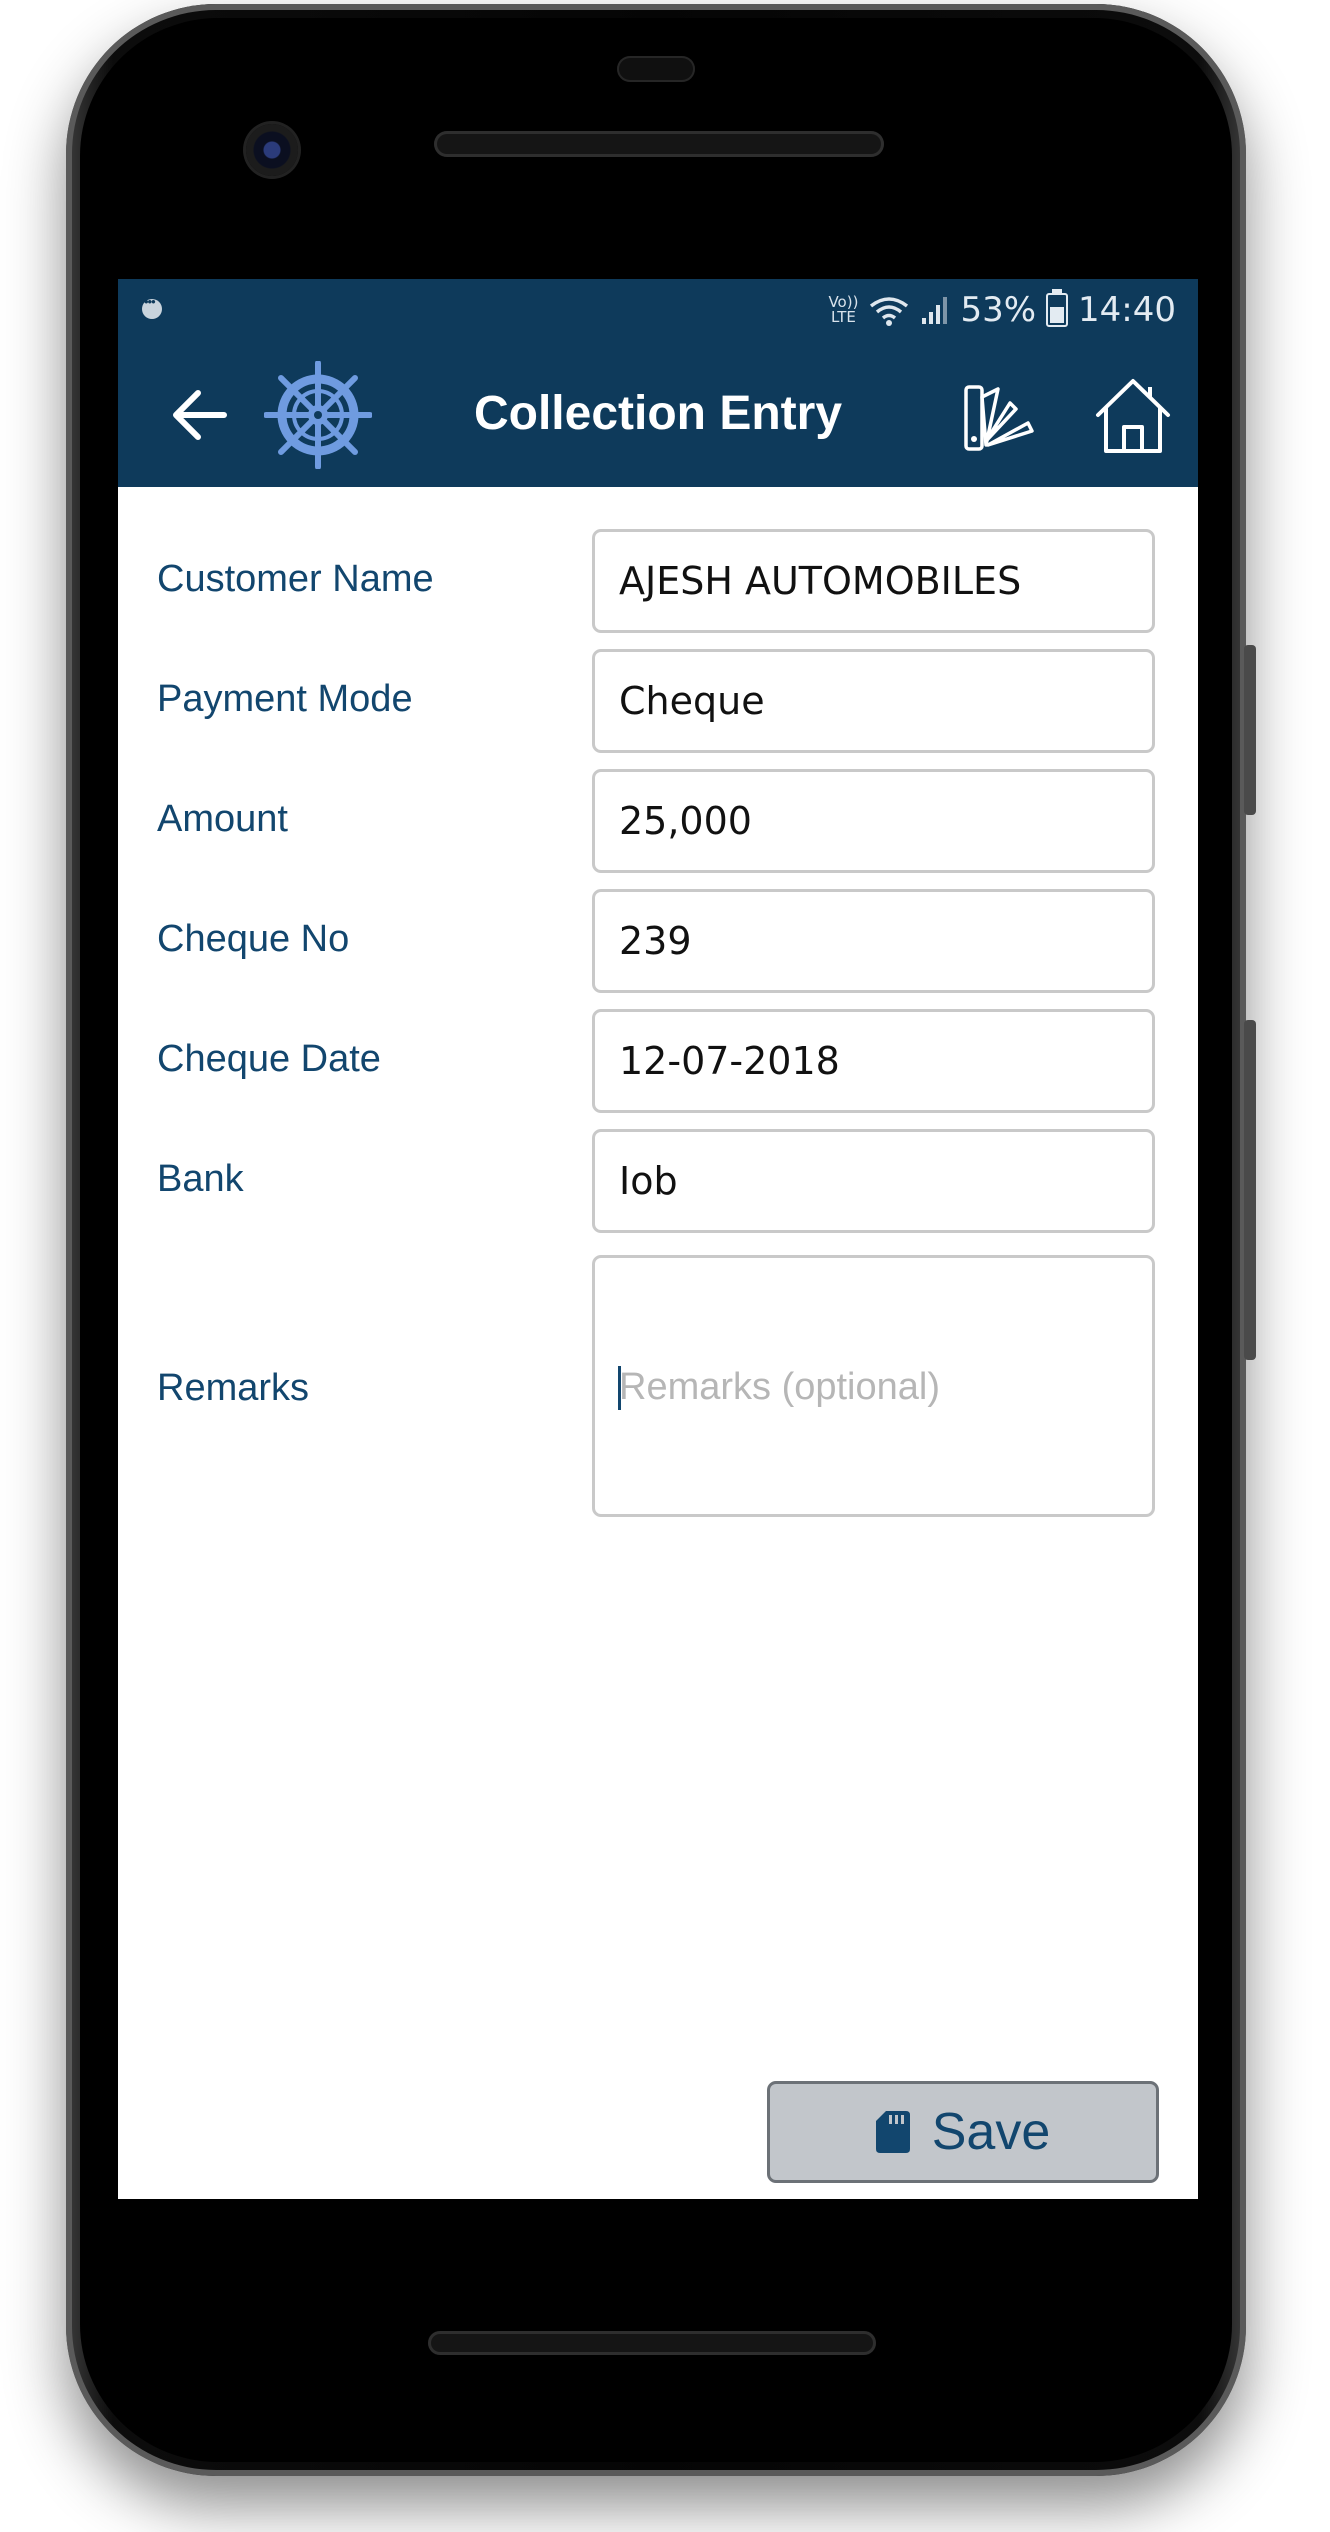 This screenshot has width=1330, height=2532. What do you see at coordinates (1250, 730) in the screenshot?
I see `power-button` at bounding box center [1250, 730].